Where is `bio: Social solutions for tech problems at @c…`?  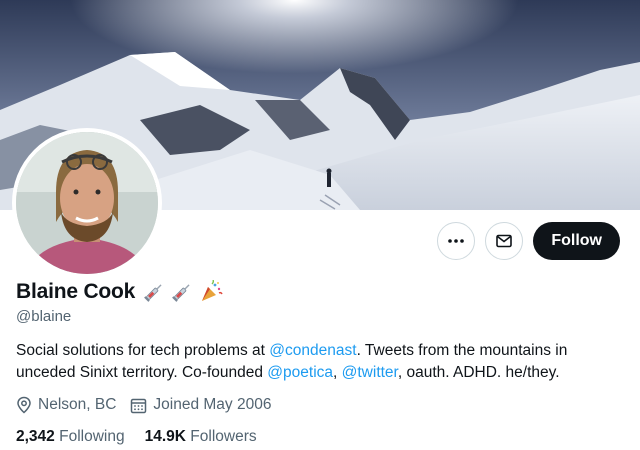
bio: Social solutions for tech problems at @c… is located at coordinates (316, 362).